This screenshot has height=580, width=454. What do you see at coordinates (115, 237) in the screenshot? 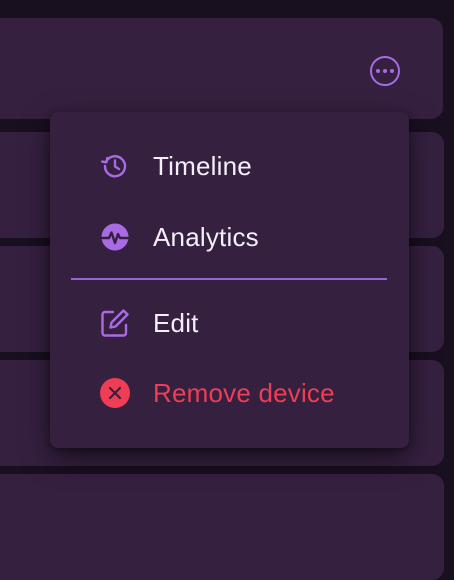
I see `analytics-icon` at bounding box center [115, 237].